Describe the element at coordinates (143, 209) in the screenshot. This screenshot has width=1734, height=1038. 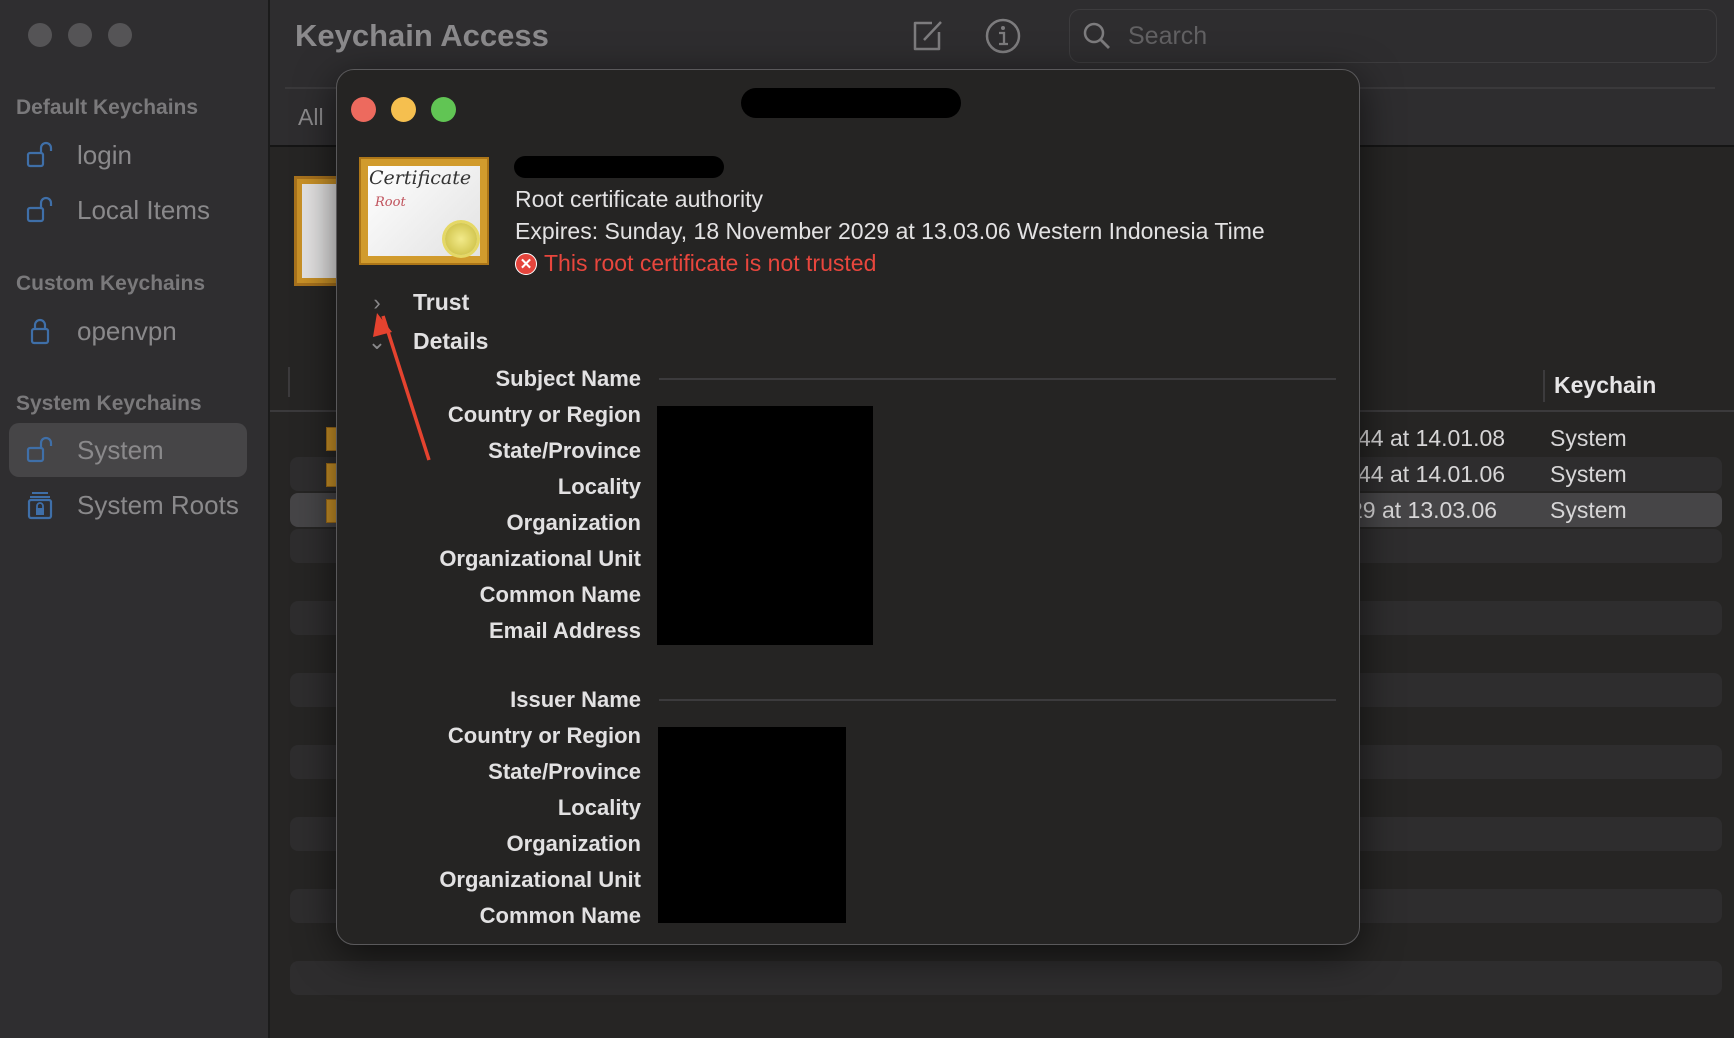
I see `sidebar-item-label: Local Items` at that location.